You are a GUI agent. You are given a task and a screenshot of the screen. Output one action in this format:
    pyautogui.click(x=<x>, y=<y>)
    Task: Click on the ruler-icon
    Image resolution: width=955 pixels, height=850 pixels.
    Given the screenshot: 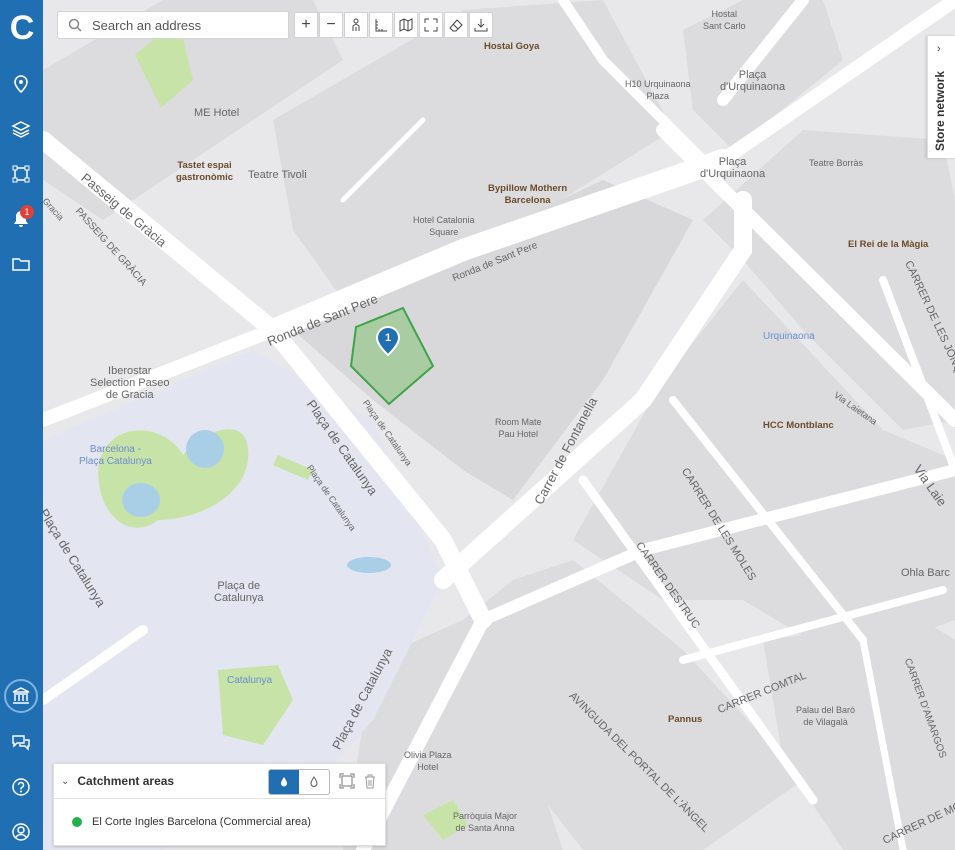 What is the action you would take?
    pyautogui.click(x=381, y=25)
    